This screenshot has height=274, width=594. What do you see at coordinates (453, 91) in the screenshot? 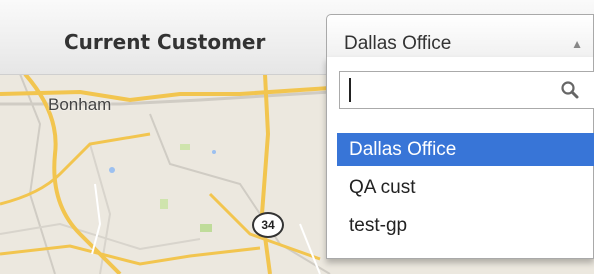
I see `customer-search-input` at bounding box center [453, 91].